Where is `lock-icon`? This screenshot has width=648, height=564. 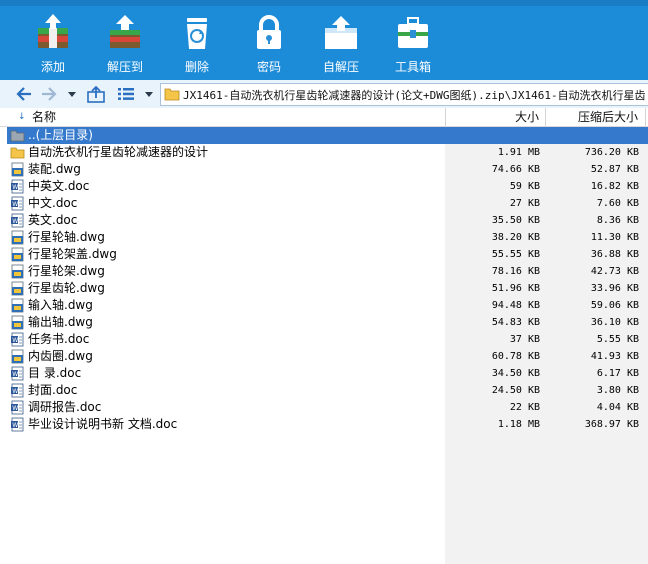 lock-icon is located at coordinates (269, 32).